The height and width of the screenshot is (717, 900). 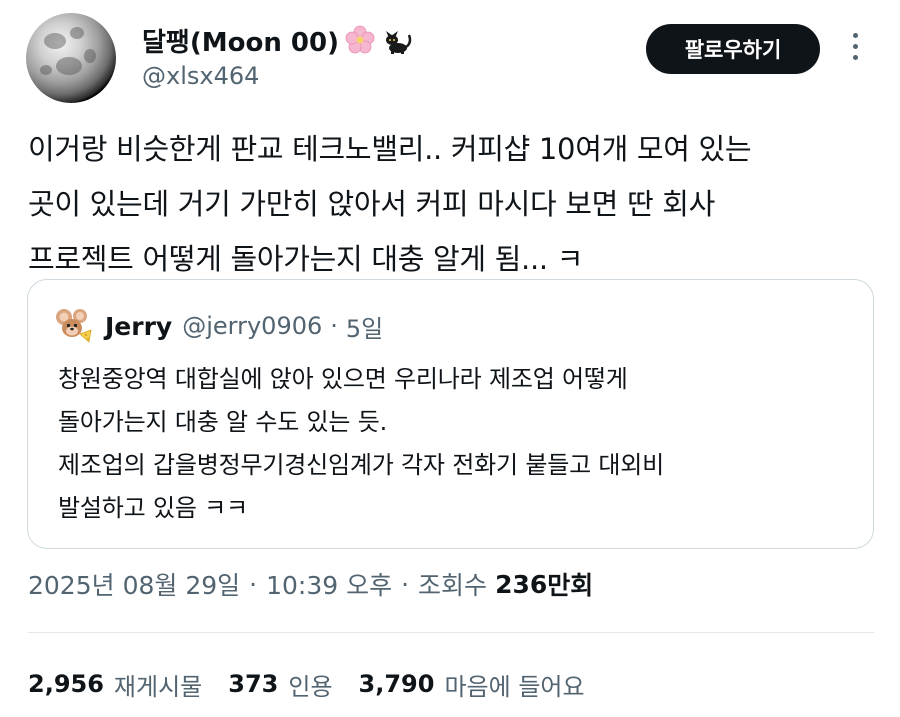 I want to click on author-name-row: 달팽(Moon 00), so click(x=277, y=40).